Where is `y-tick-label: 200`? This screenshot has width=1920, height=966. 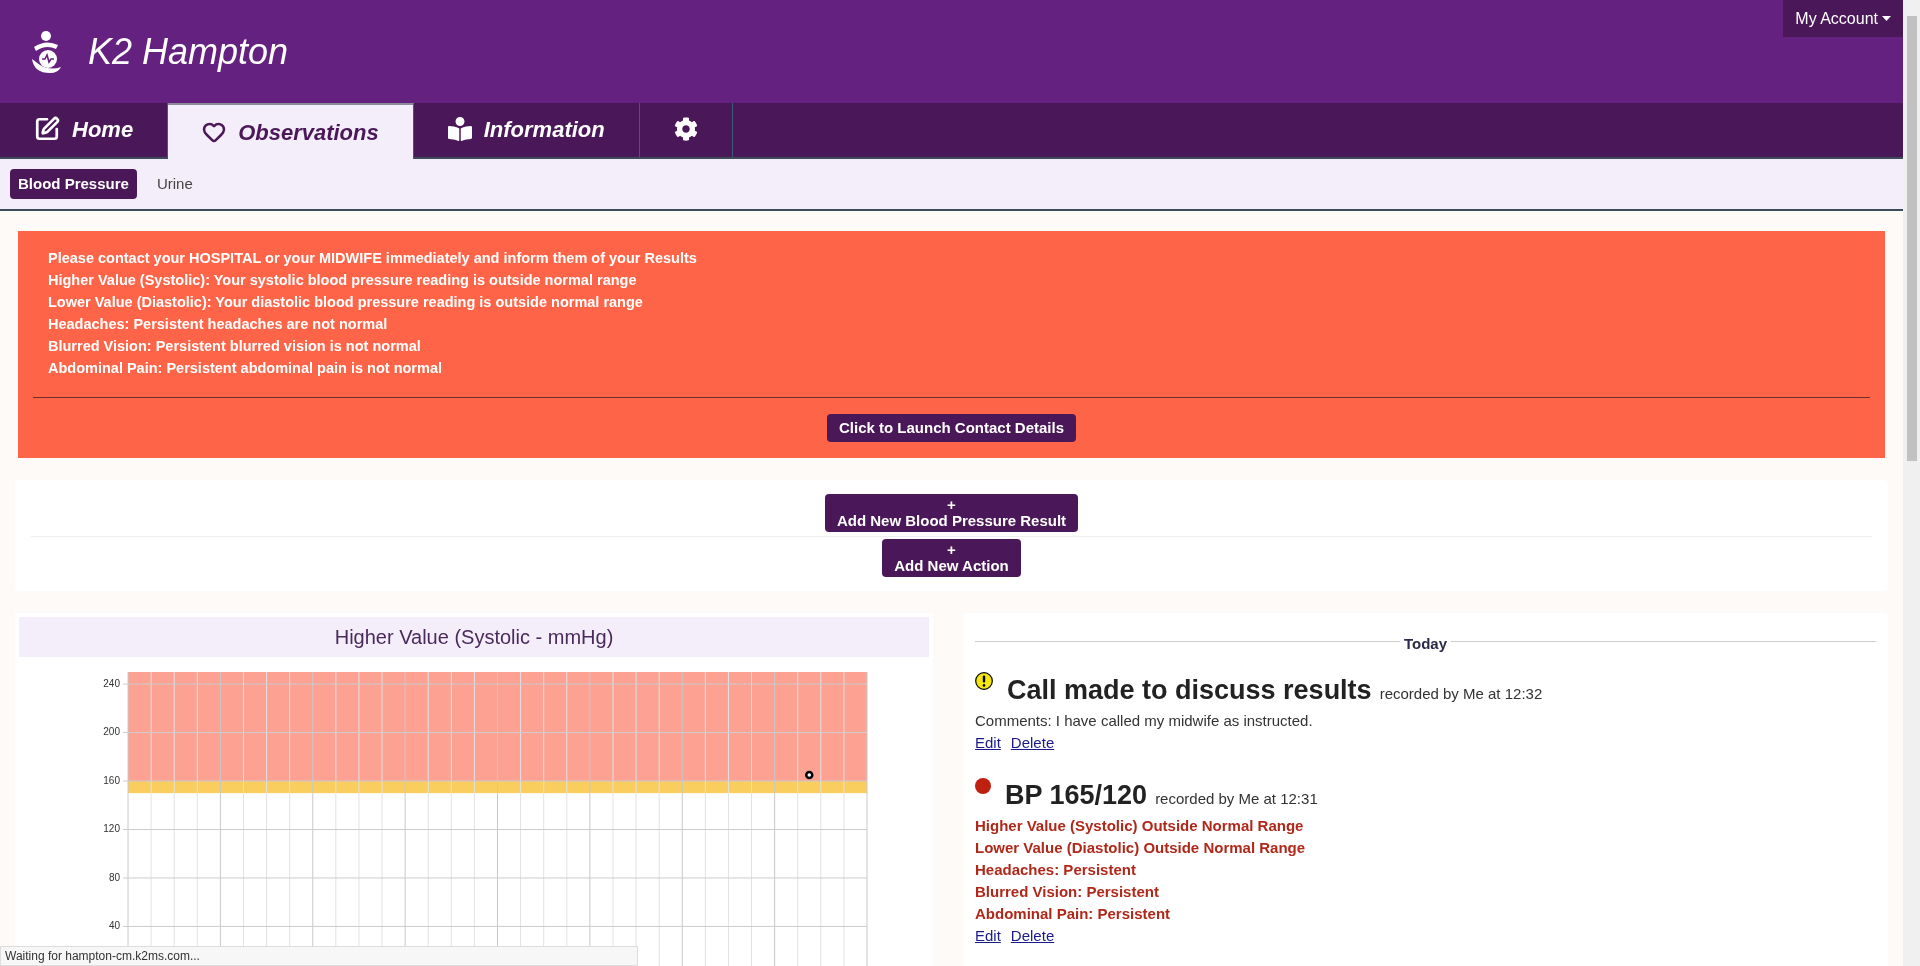 y-tick-label: 200 is located at coordinates (111, 732).